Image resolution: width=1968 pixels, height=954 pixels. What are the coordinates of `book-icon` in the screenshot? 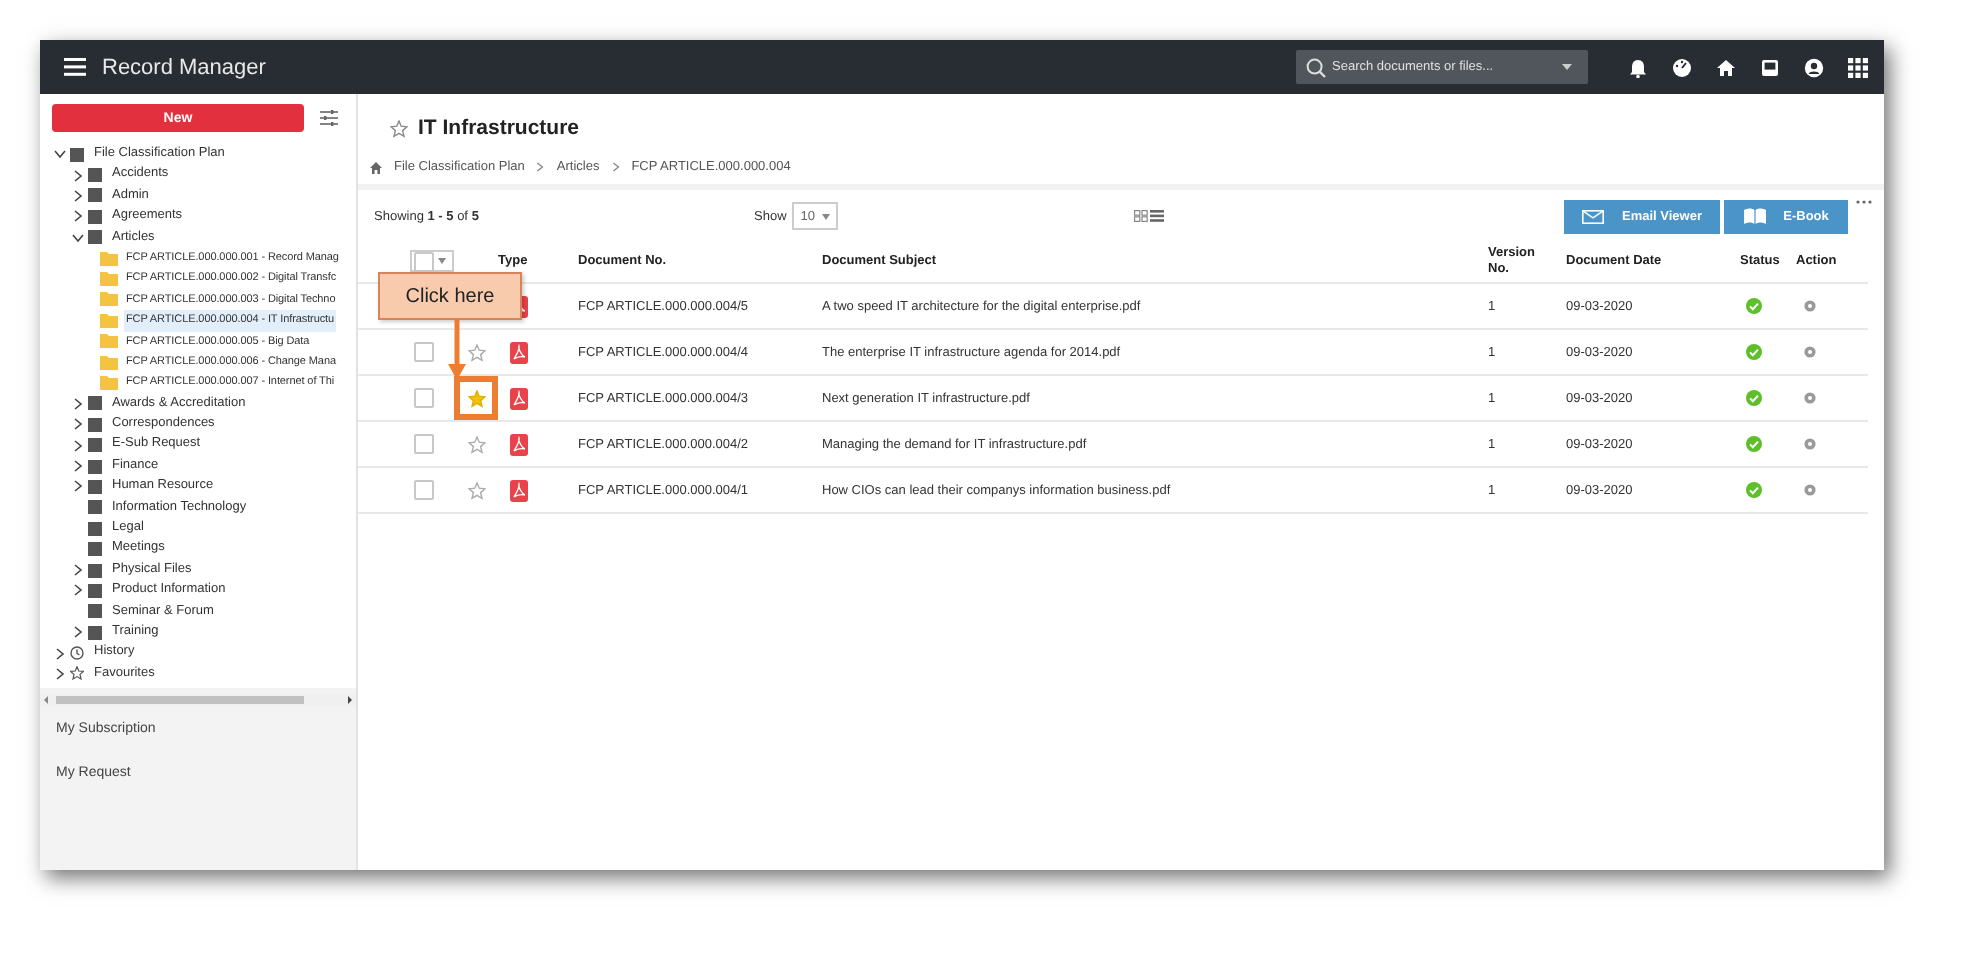 It's located at (1754, 216).